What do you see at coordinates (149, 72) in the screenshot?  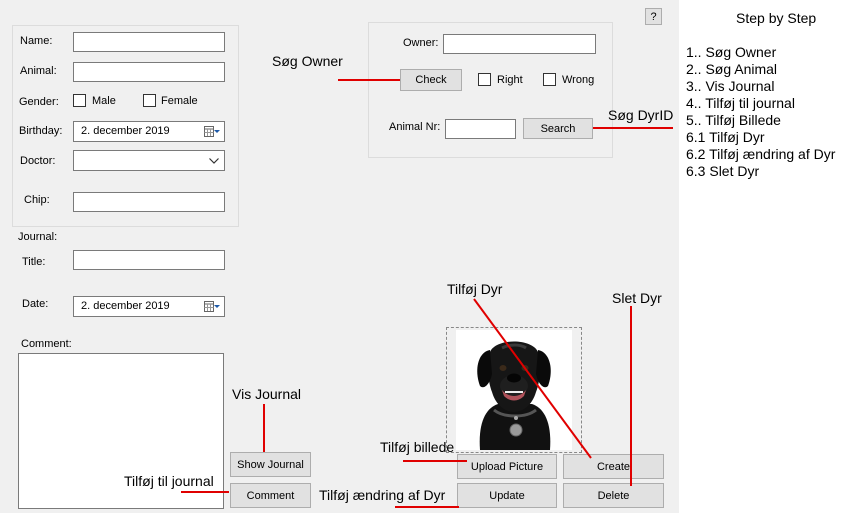 I see `animal-field` at bounding box center [149, 72].